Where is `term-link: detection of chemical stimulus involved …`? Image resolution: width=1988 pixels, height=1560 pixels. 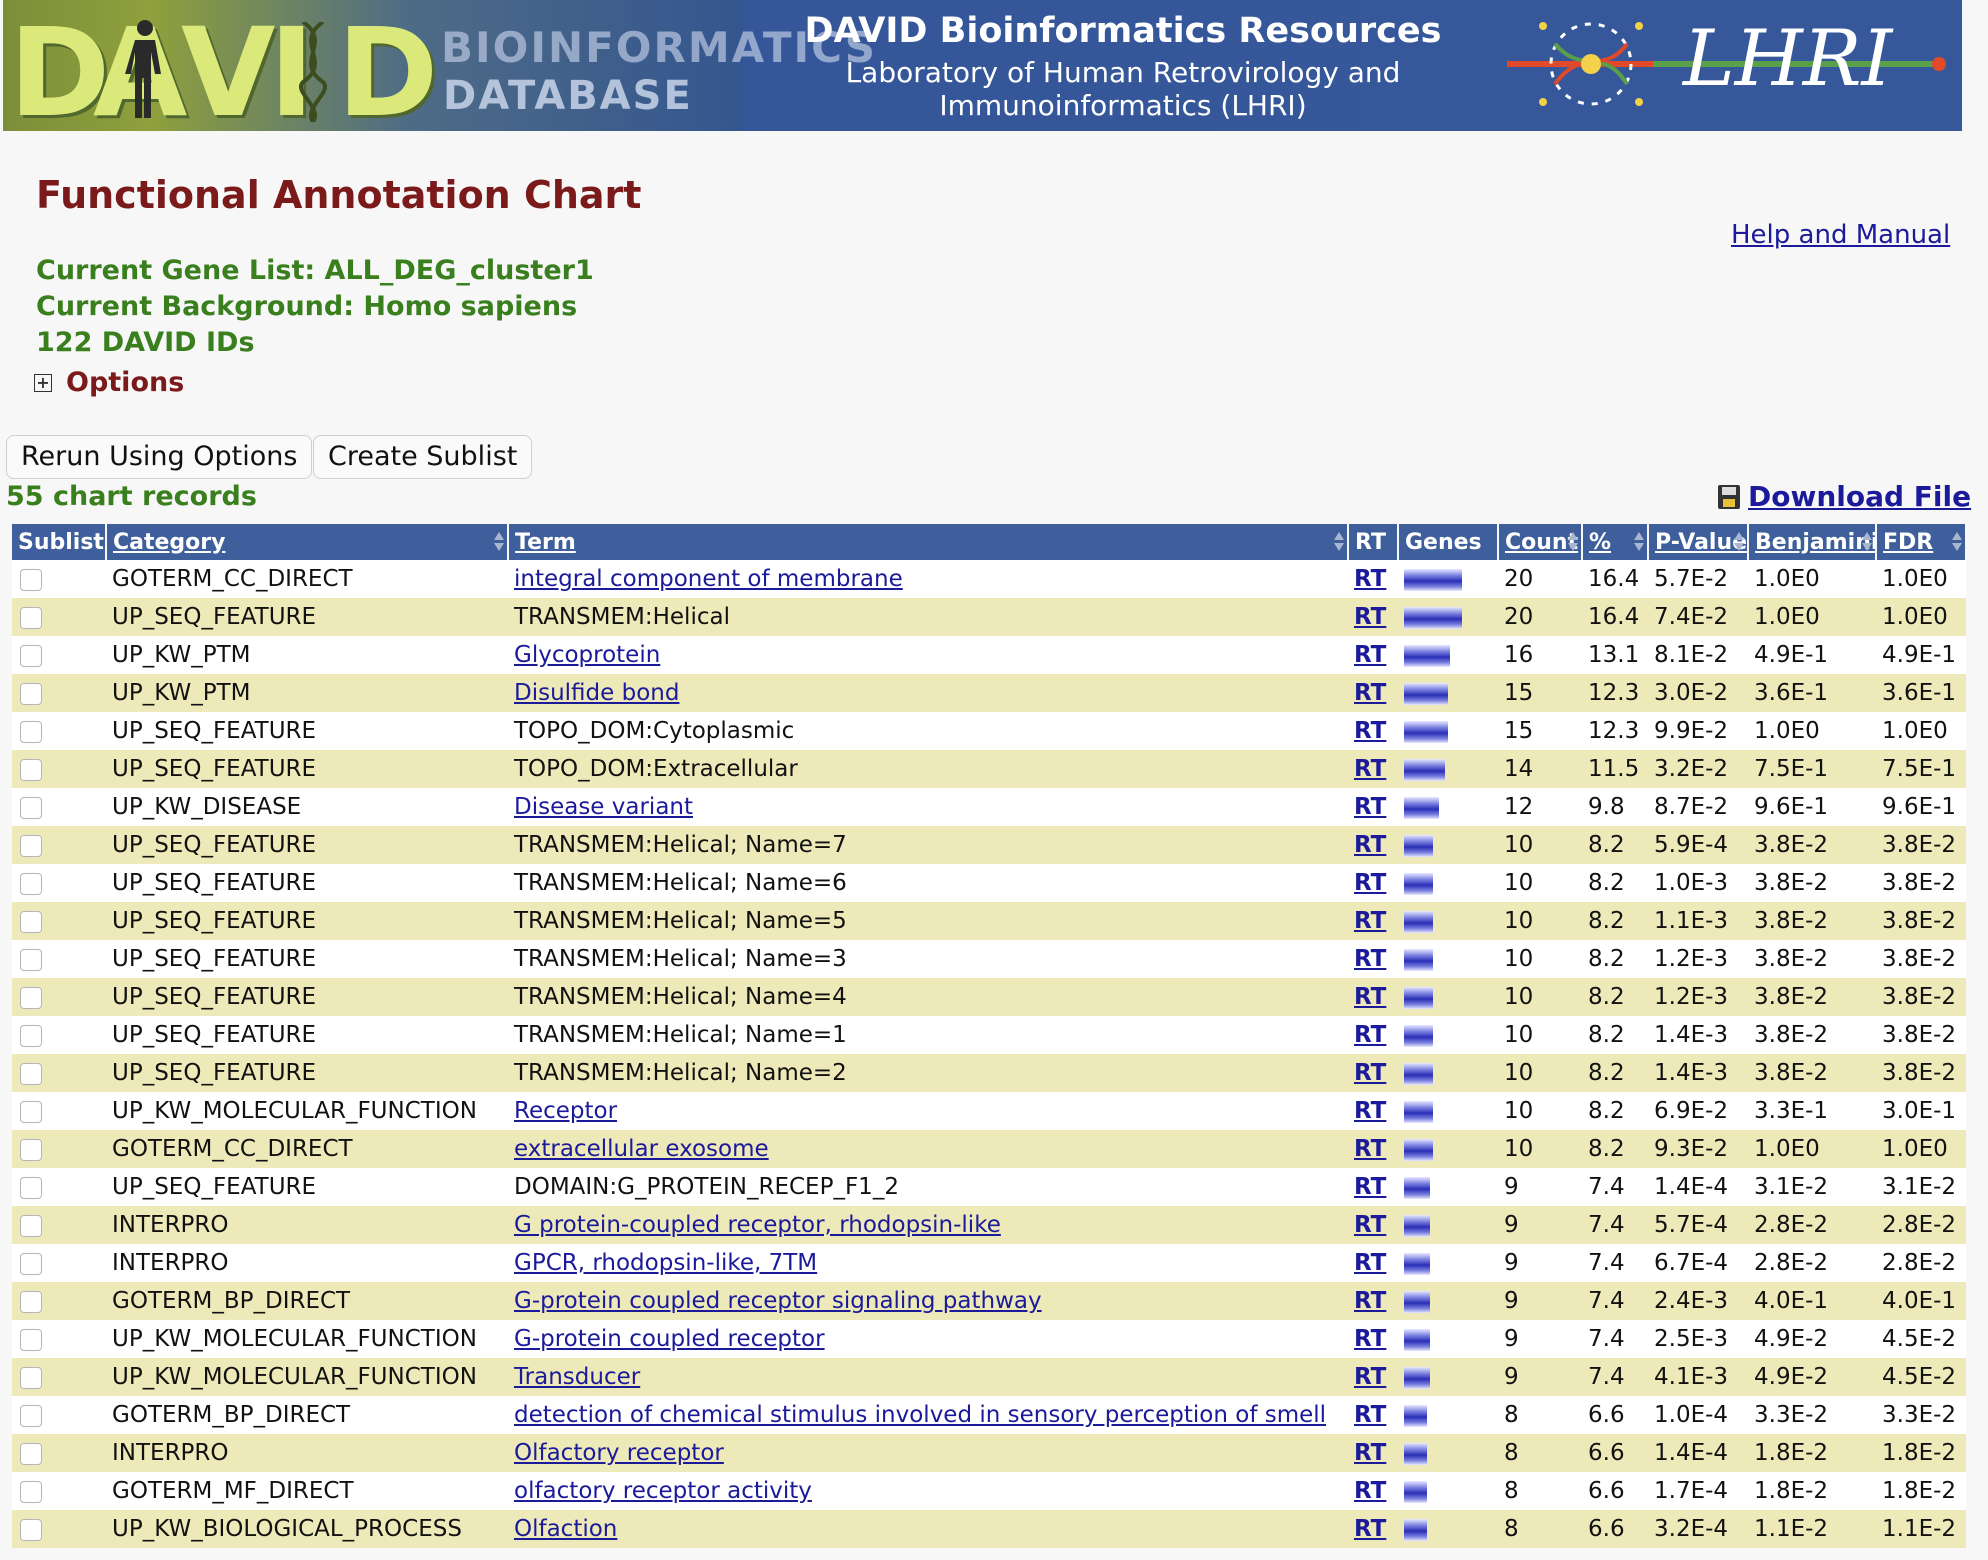 term-link: detection of chemical stimulus involved … is located at coordinates (920, 1415).